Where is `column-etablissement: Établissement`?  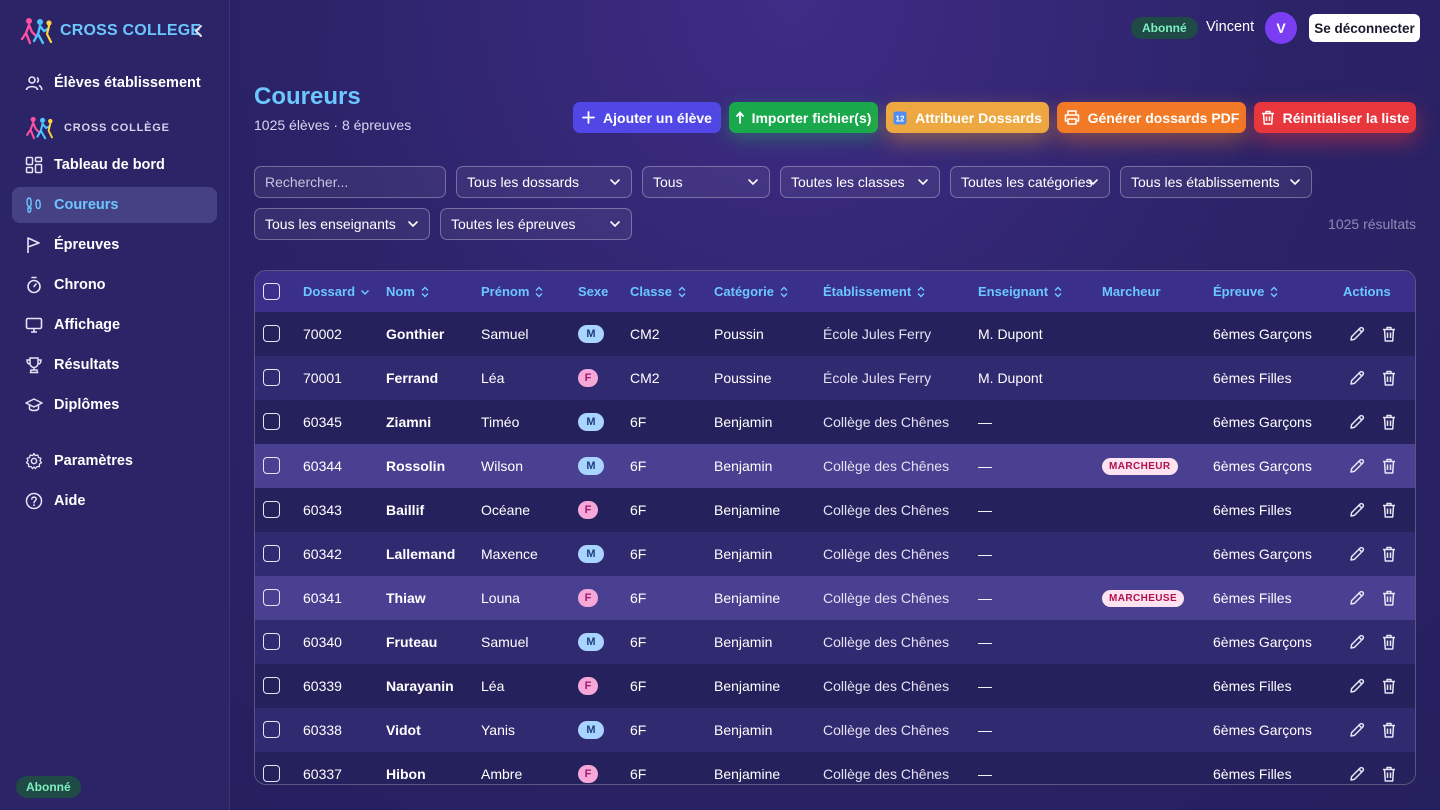 column-etablissement: Établissement is located at coordinates (874, 291).